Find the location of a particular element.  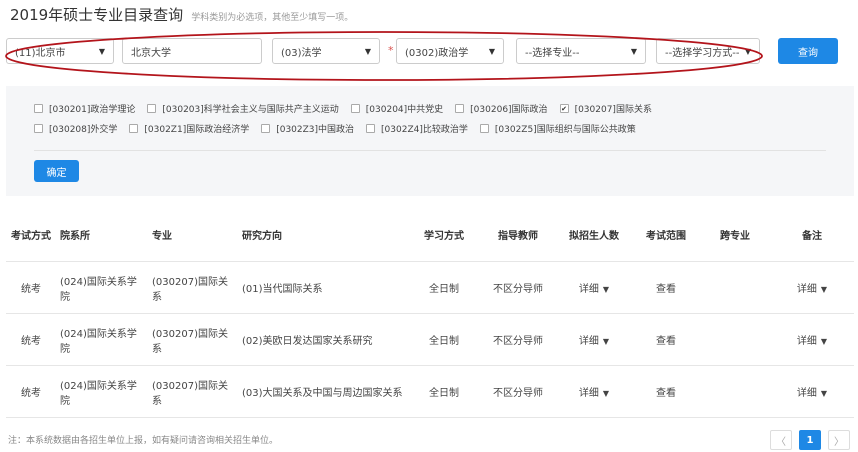

subject-checkbox: [030204]中共党史 is located at coordinates (396, 108).